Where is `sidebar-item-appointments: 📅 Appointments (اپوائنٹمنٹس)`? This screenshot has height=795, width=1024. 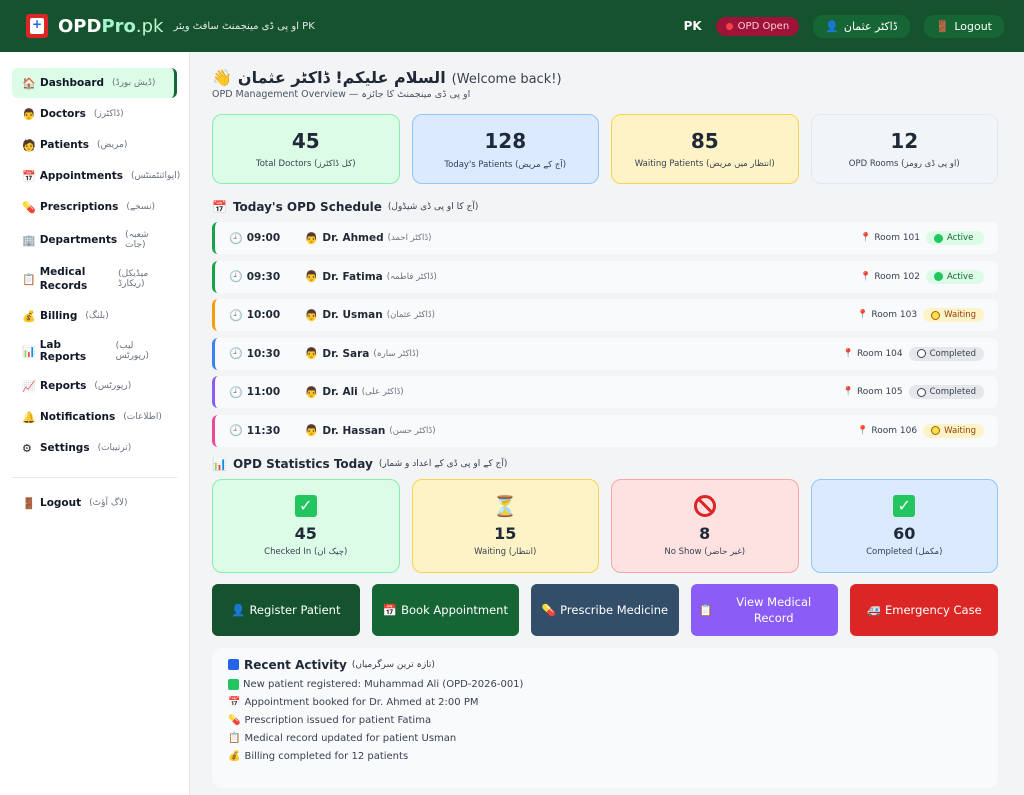
sidebar-item-appointments: 📅 Appointments (اپوائنٹمنٹس) is located at coordinates (96, 176).